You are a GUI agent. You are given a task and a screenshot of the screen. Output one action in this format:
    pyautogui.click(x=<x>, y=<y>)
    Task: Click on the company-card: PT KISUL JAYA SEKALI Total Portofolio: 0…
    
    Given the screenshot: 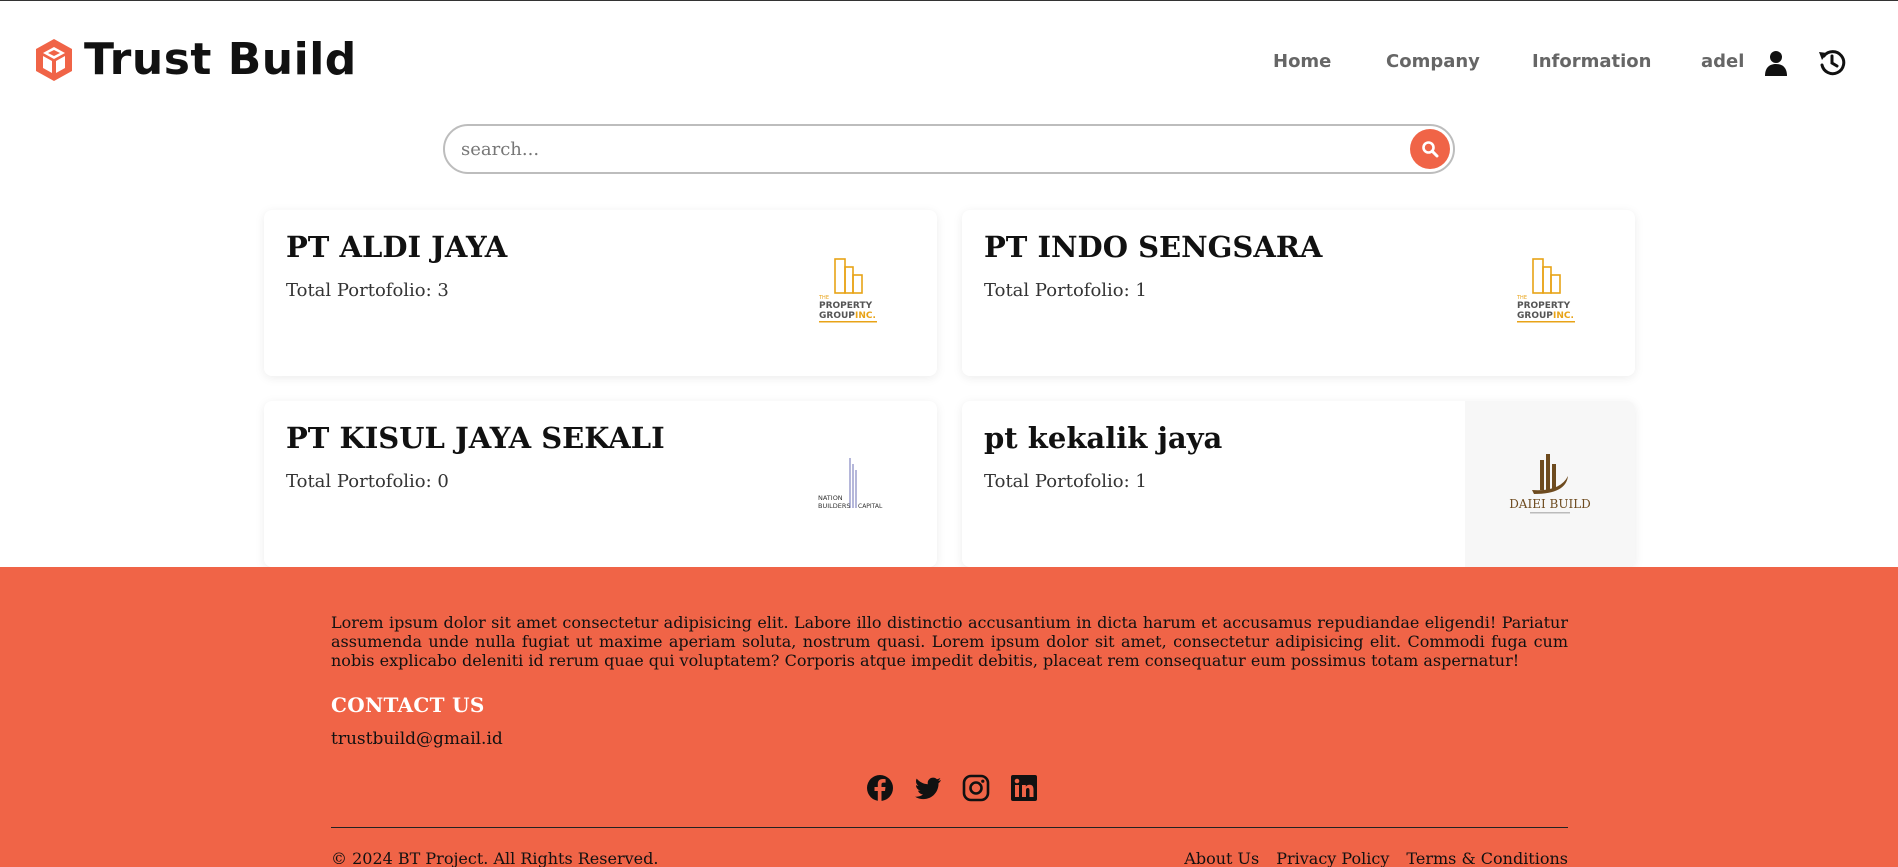 What is the action you would take?
    pyautogui.click(x=600, y=484)
    